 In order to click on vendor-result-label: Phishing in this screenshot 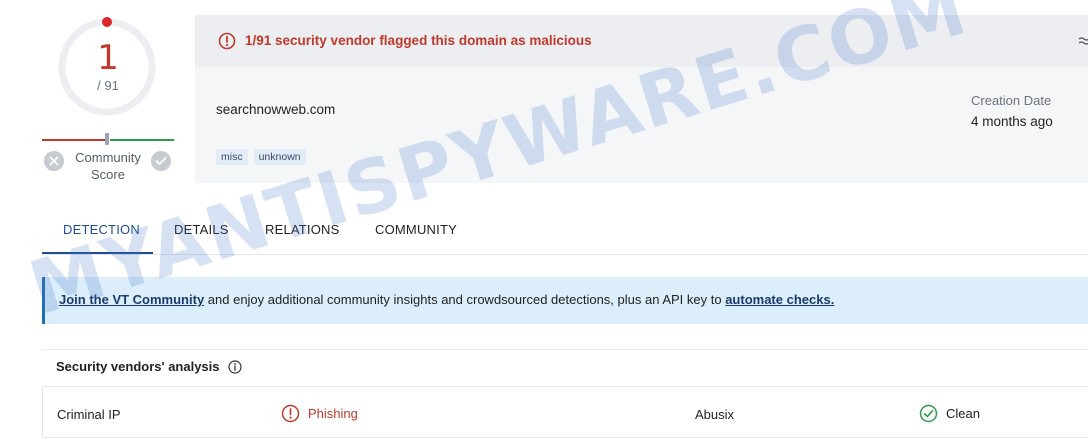, I will do `click(333, 413)`.